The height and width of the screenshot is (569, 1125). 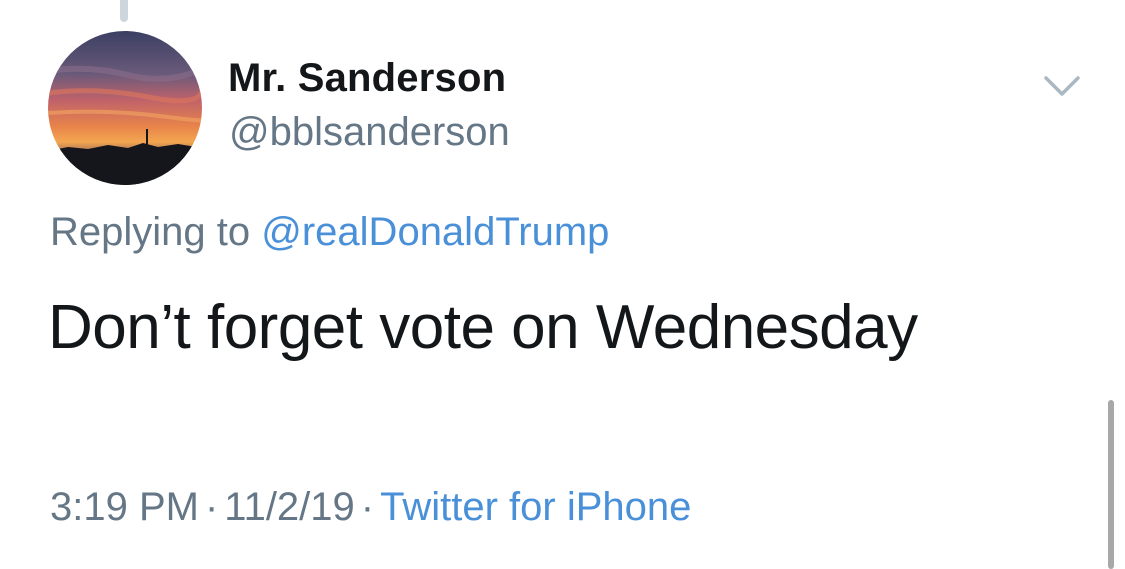 What do you see at coordinates (535, 507) in the screenshot?
I see `tweet-source-link: Twitter for iPhone` at bounding box center [535, 507].